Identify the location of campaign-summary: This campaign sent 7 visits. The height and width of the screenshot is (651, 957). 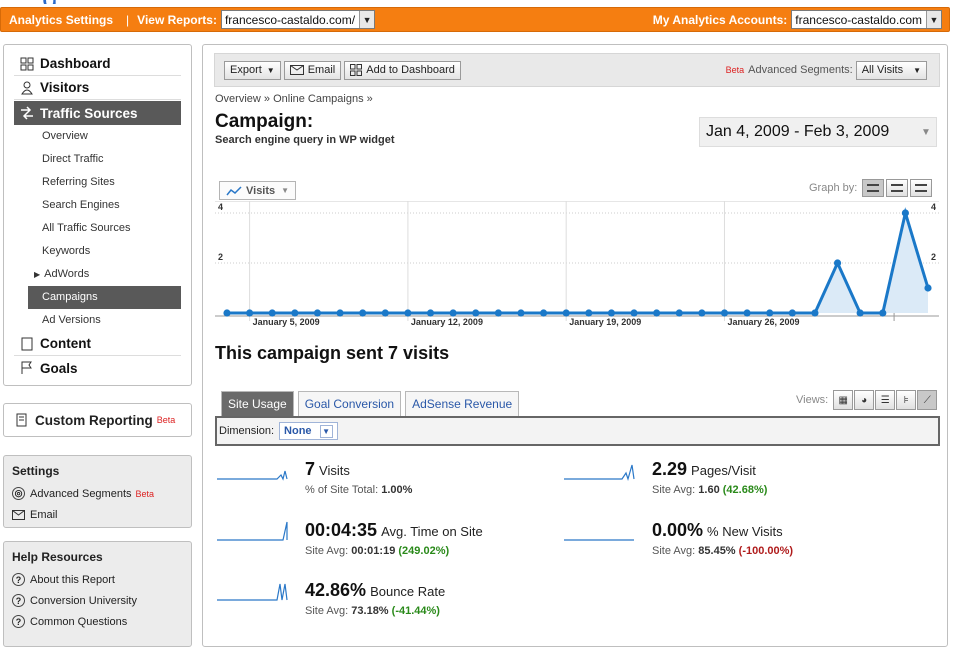
(332, 353).